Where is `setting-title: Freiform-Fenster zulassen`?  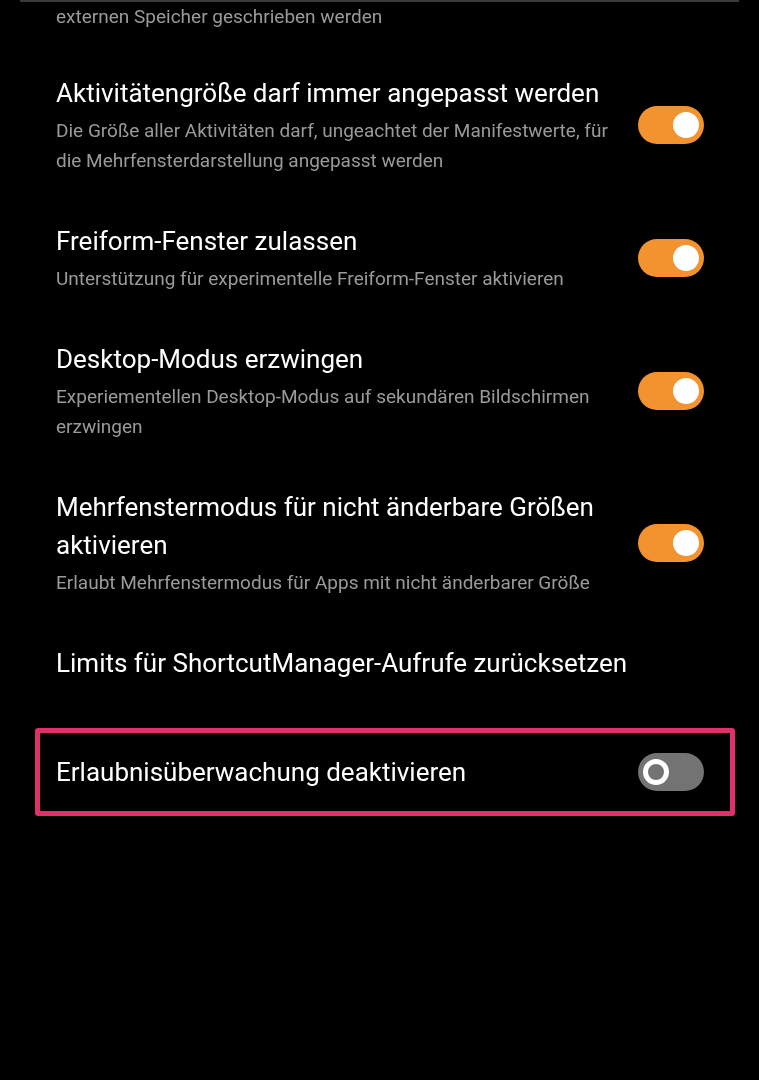
setting-title: Freiform-Fenster zulassen is located at coordinates (207, 241).